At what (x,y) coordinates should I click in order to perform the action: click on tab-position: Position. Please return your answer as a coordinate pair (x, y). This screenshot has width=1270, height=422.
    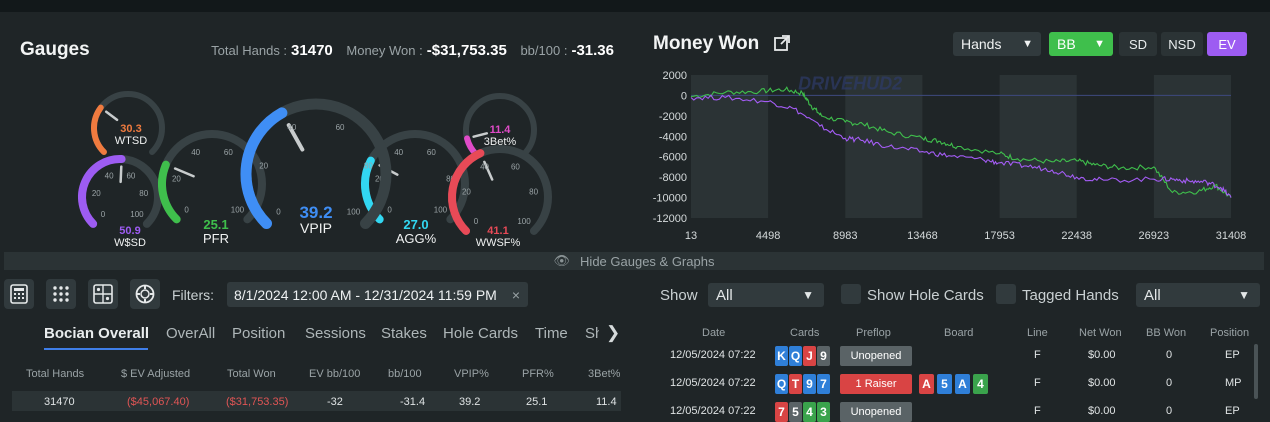
    Looking at the image, I should click on (258, 333).